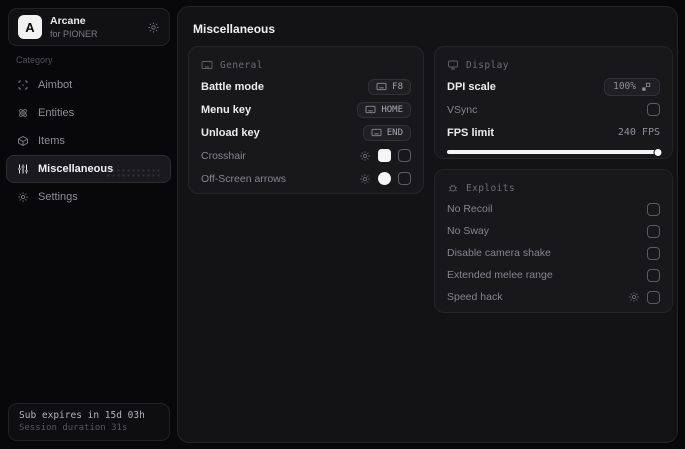 Image resolution: width=685 pixels, height=449 pixels. I want to click on fps-limit-row: FPS limit 240 FPS, so click(553, 132).